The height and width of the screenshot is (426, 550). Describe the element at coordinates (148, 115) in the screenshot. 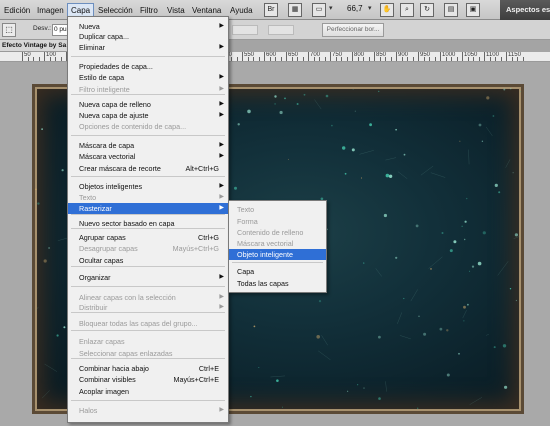

I see `menu-item-nueva-capa-de-ajuste: Nueva capa de ajuste ▶` at that location.